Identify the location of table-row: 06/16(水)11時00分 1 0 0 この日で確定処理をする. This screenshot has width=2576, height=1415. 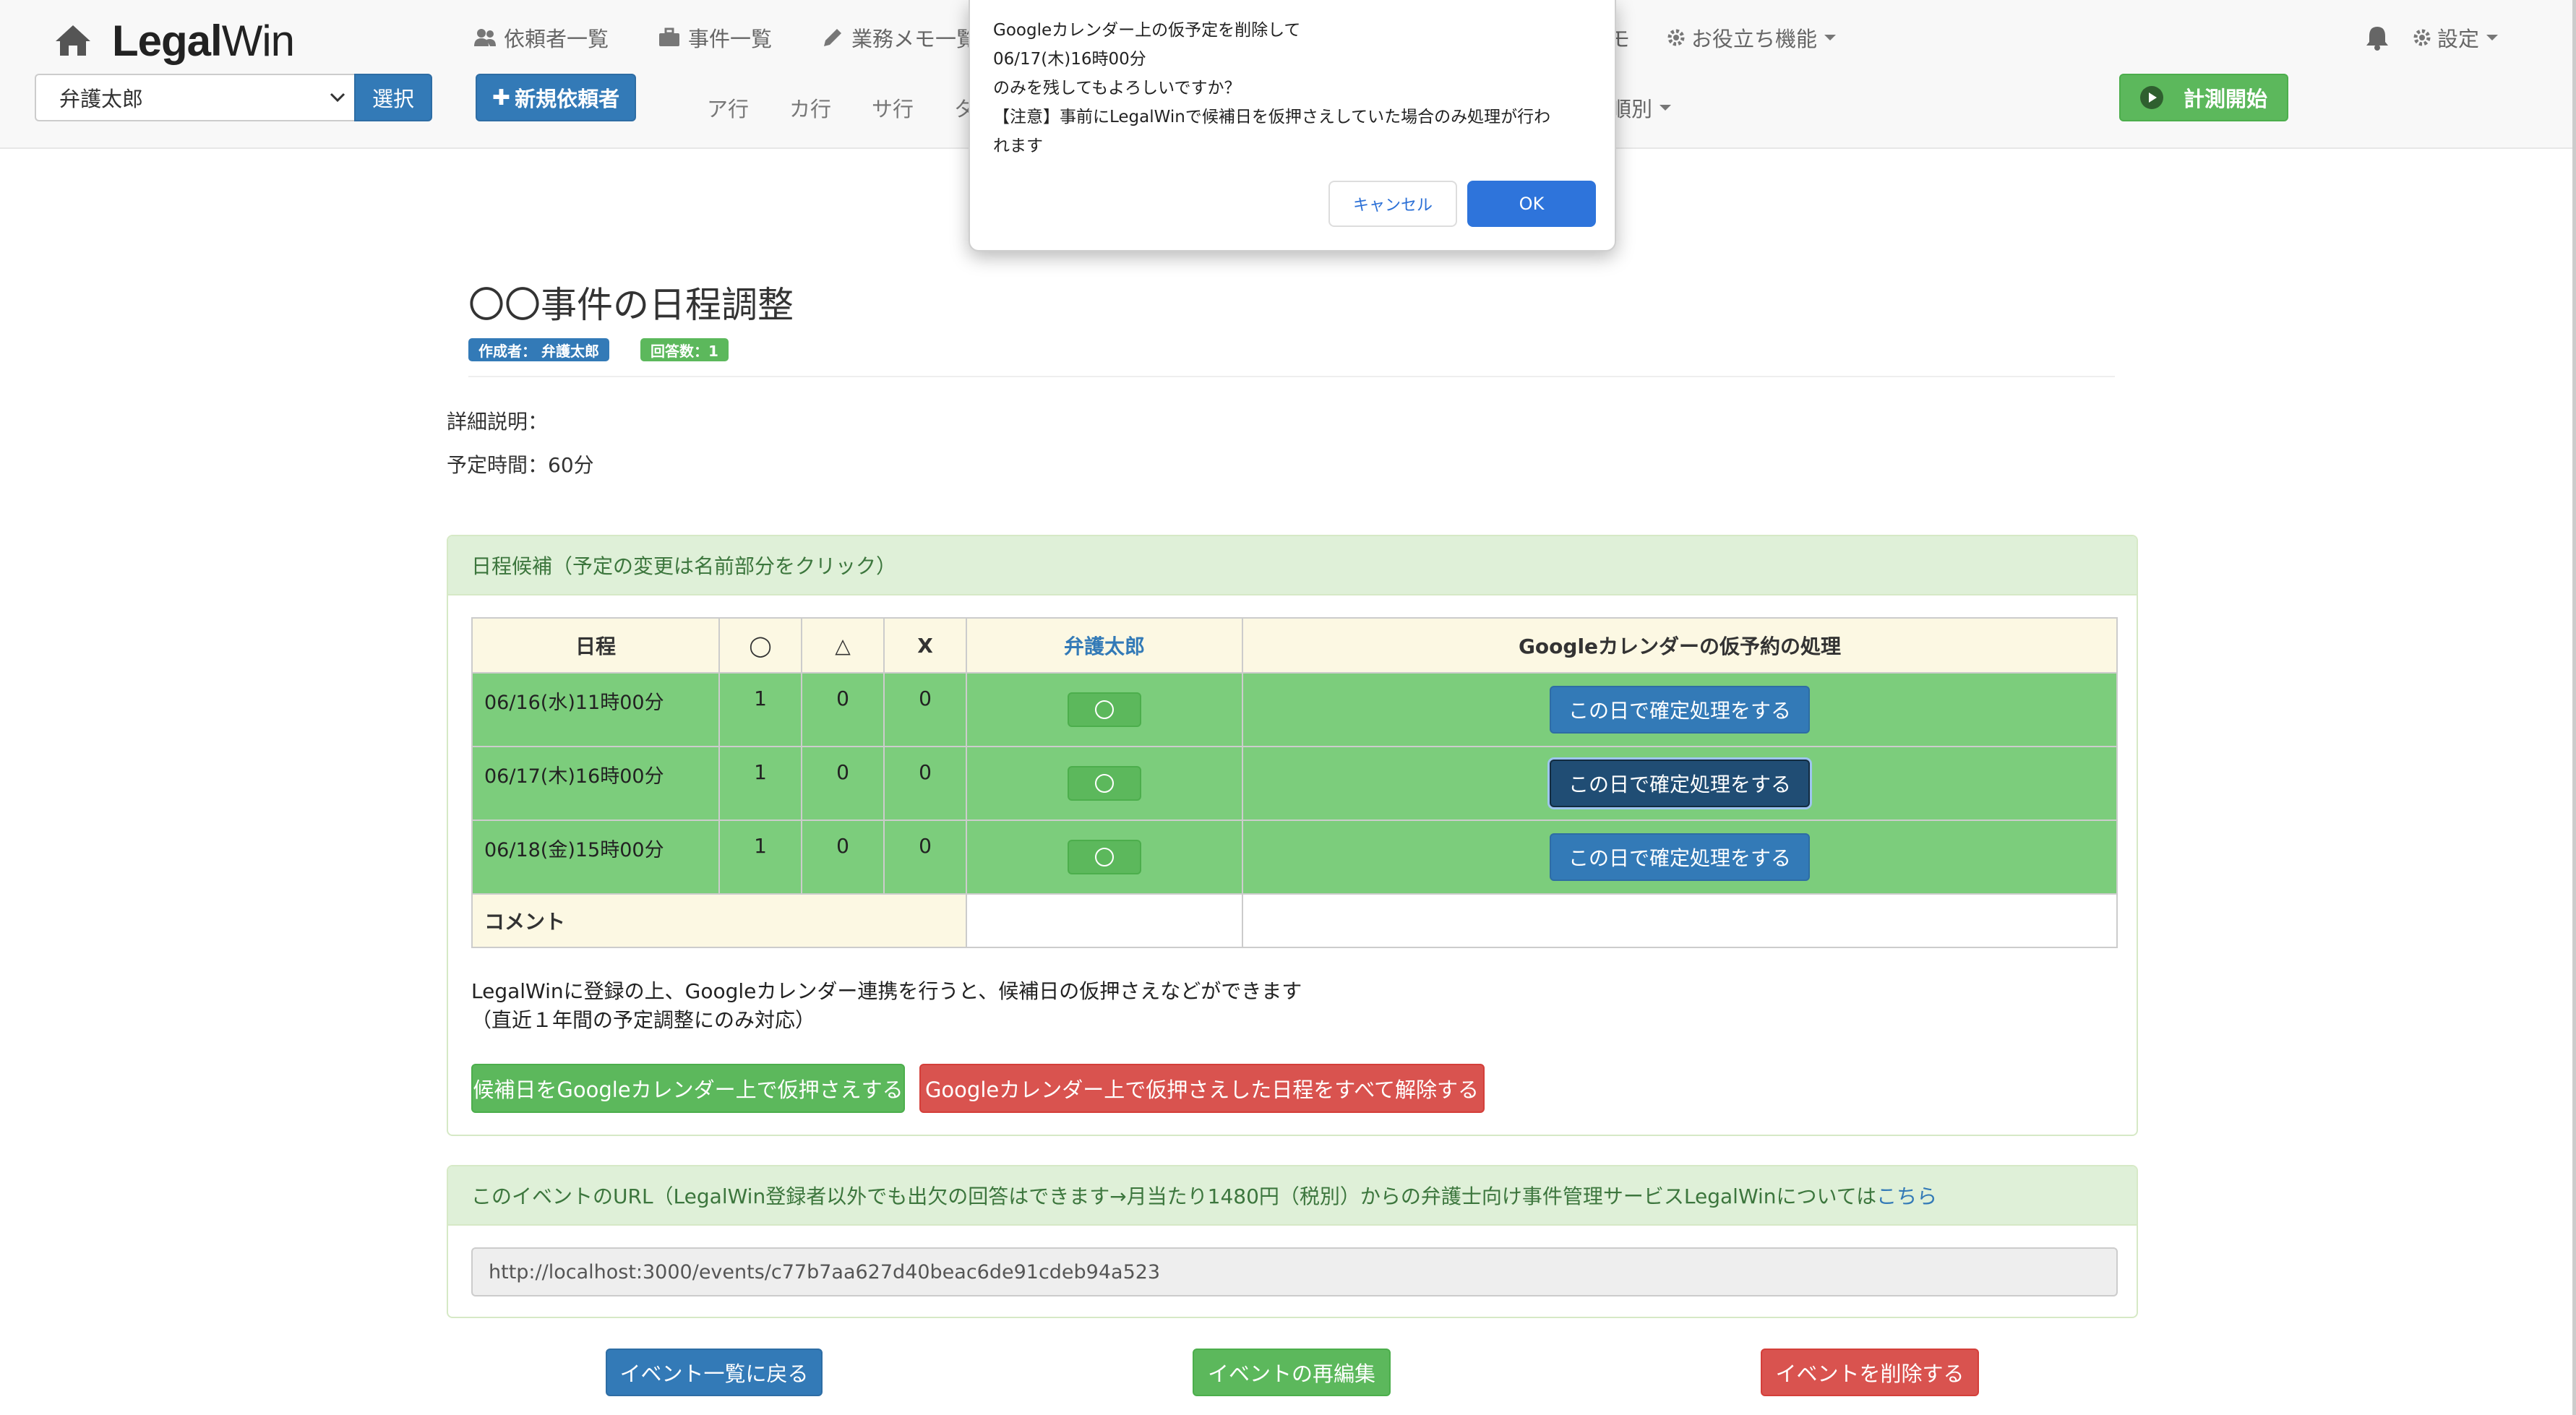
(1295, 709).